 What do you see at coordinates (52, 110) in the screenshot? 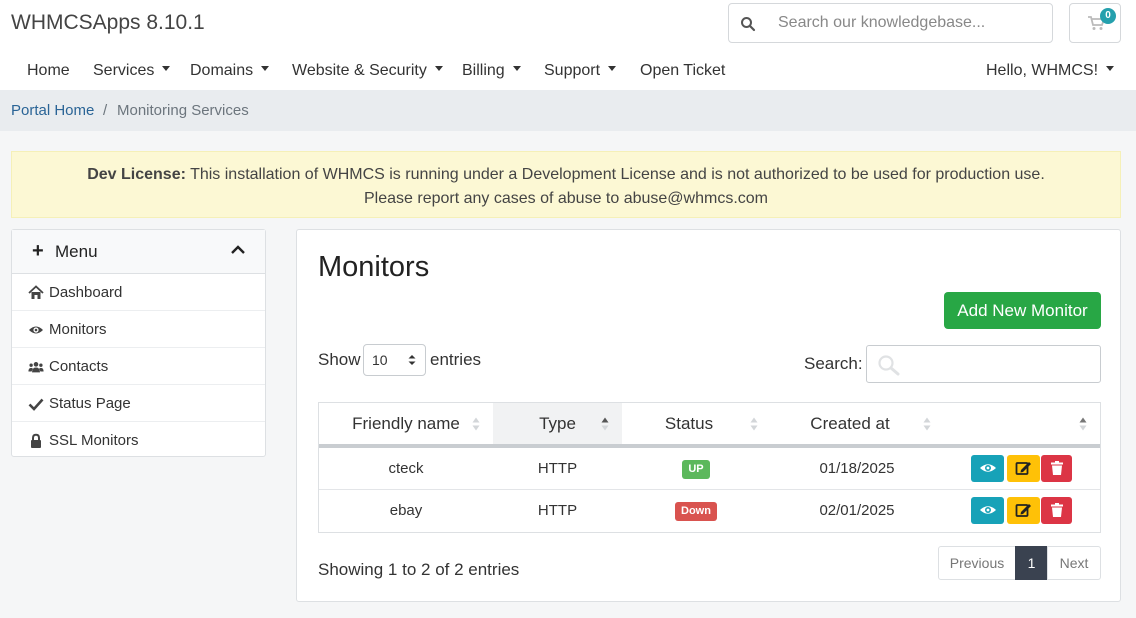
I see `breadcrumb-portal-home: Portal Home` at bounding box center [52, 110].